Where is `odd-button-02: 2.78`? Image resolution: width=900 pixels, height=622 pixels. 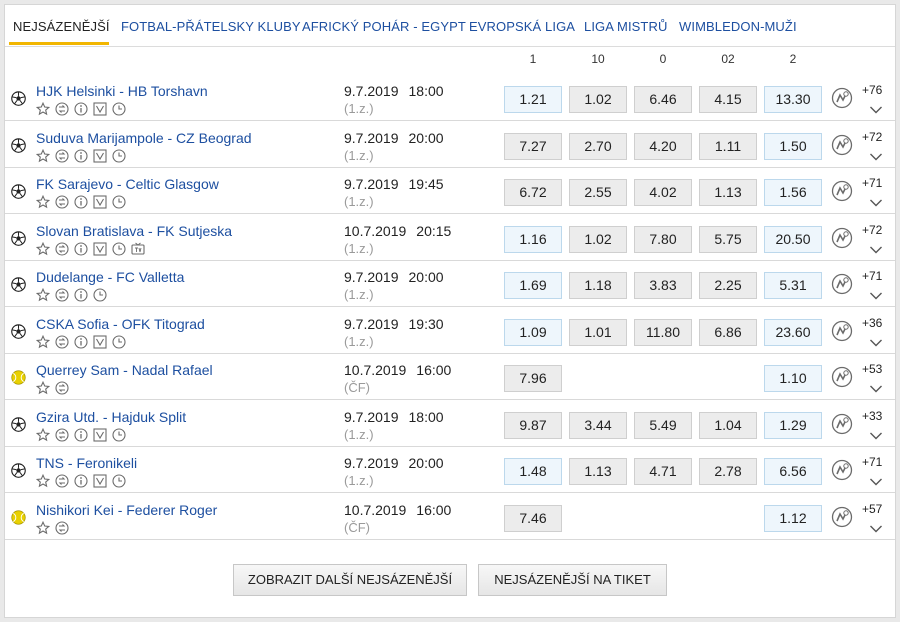
odd-button-02: 2.78 is located at coordinates (728, 471).